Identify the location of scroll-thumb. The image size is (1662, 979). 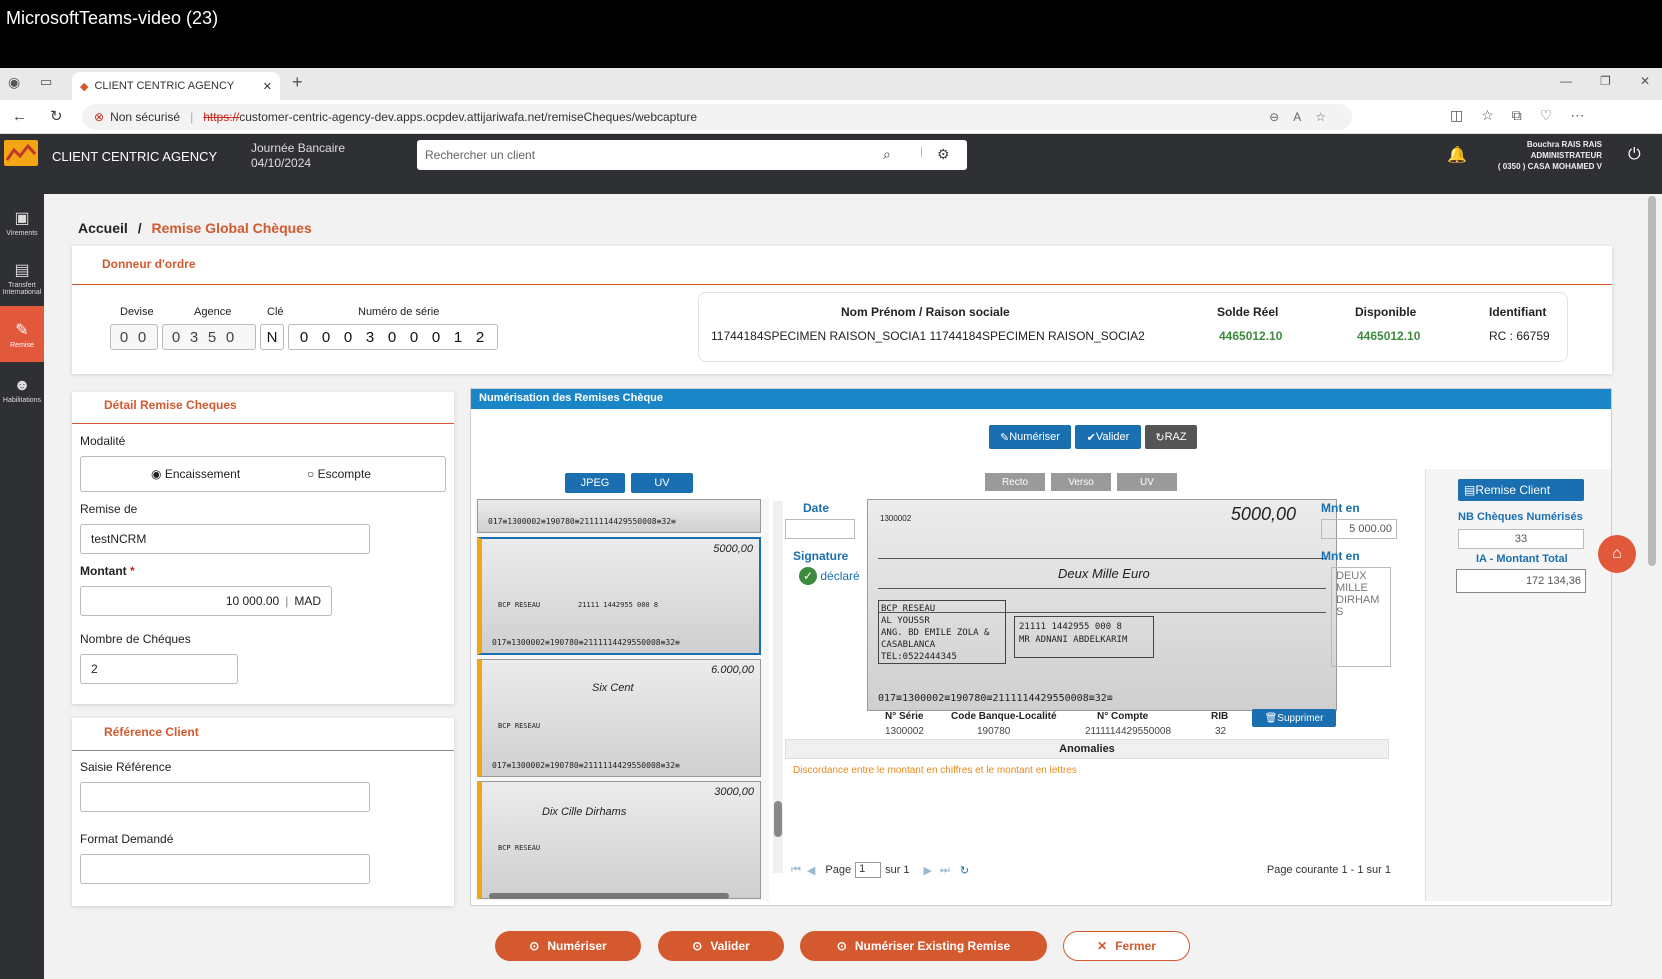
(778, 819).